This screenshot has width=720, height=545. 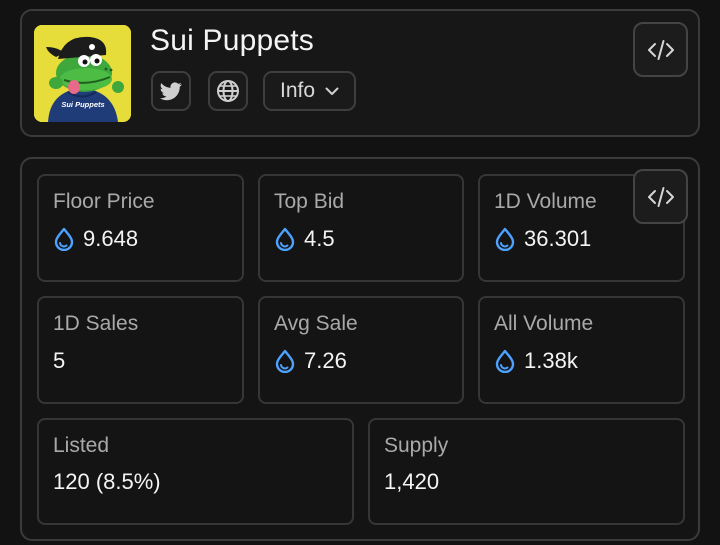 I want to click on stat-value: 5, so click(x=59, y=361).